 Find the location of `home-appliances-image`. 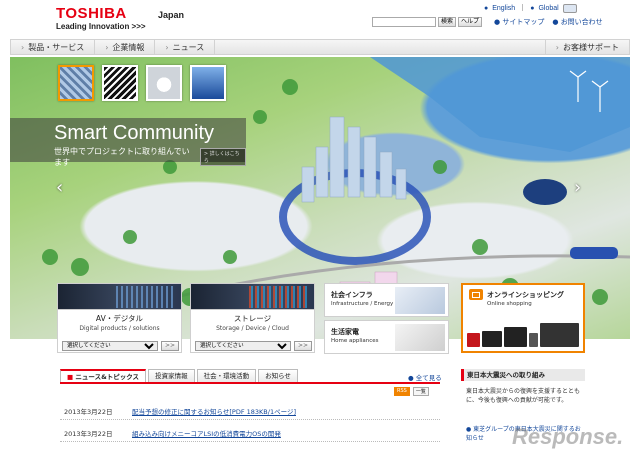

home-appliances-image is located at coordinates (420, 337).